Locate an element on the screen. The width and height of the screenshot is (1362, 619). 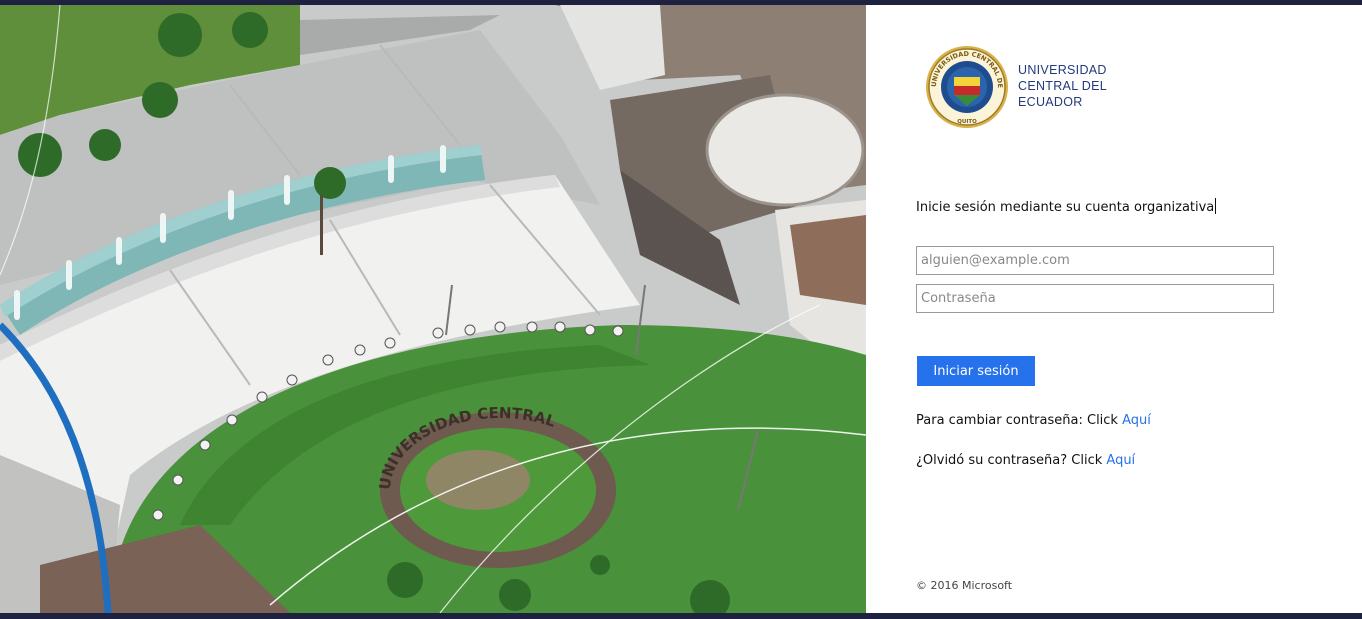
forgot-password-line: ¿Olvidó su contraseña? Click Aquí is located at coordinates (1025, 460).